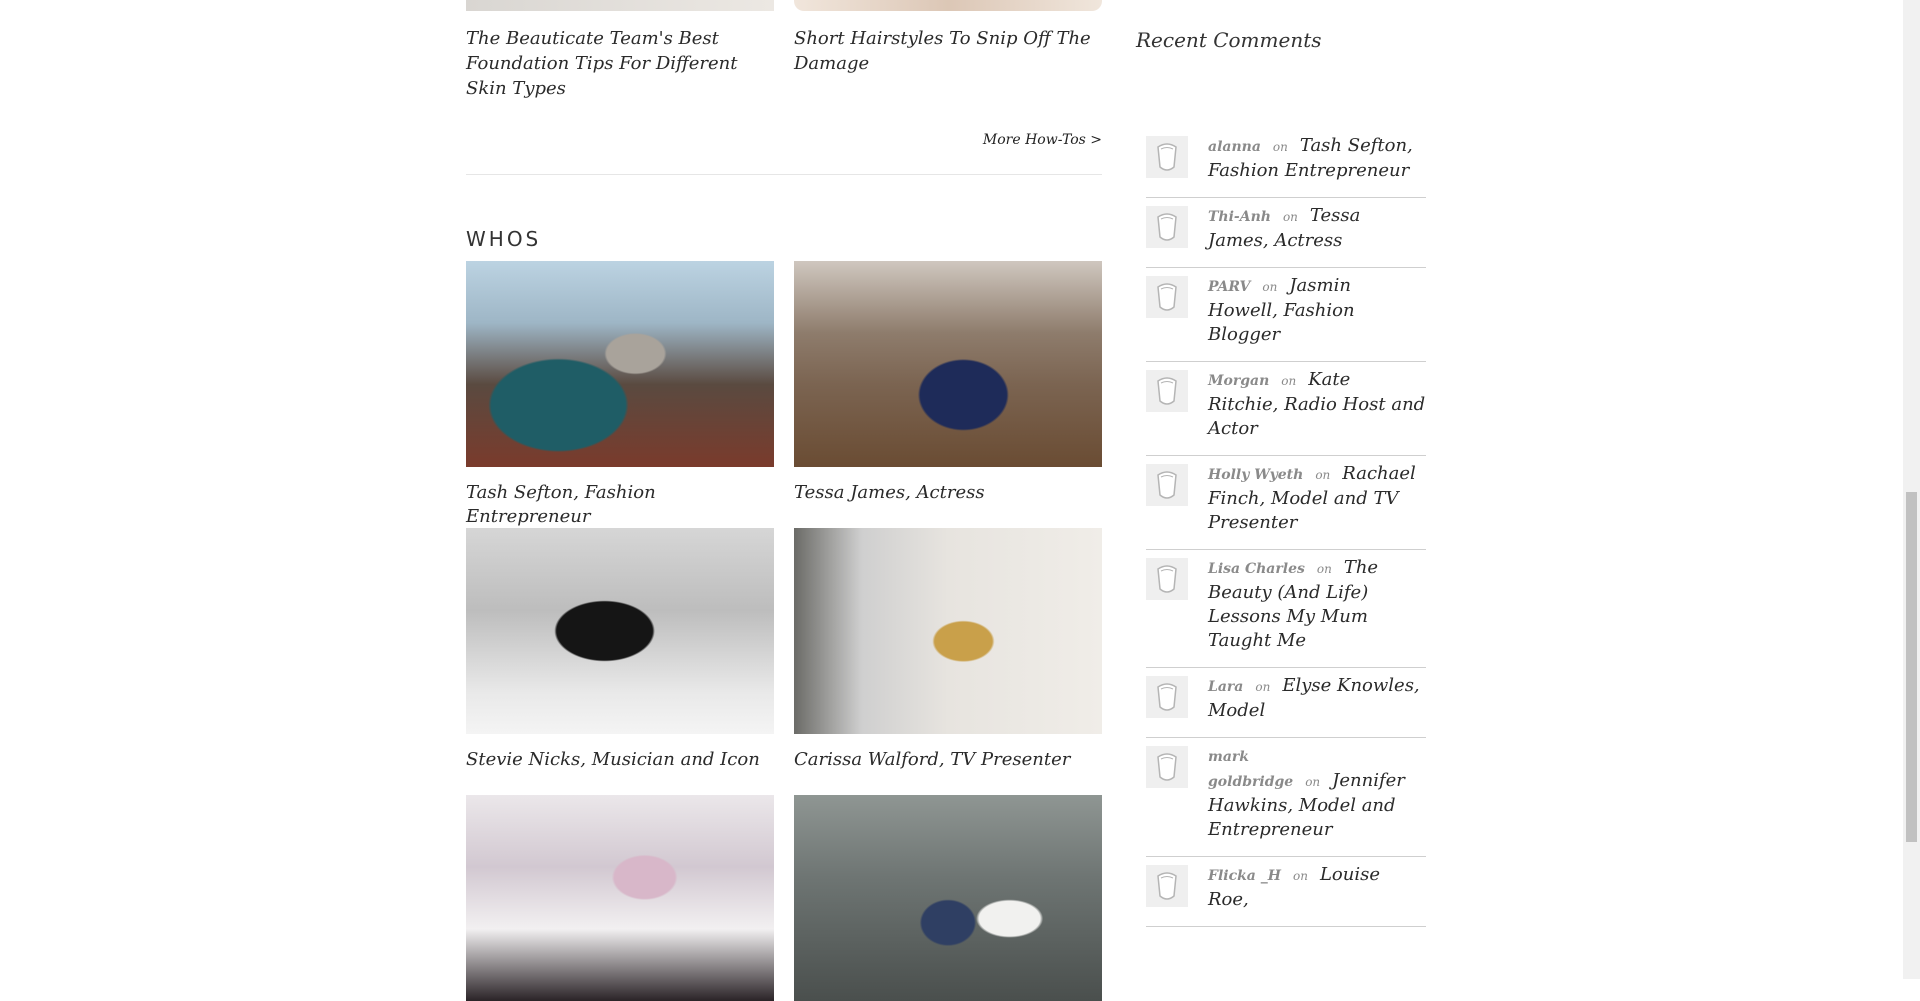  I want to click on whos-card: Tash Sefton, Fashion Entrepreneur, so click(620, 395).